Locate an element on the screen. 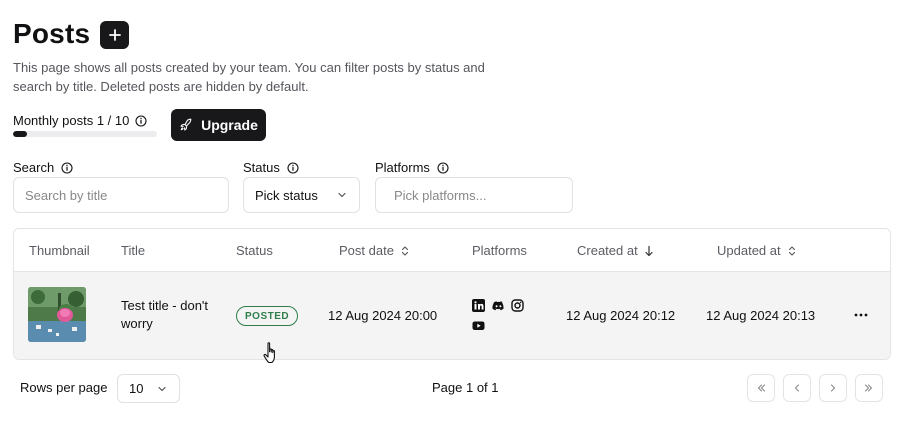 The image size is (900, 426). column-thumbnail: Thumbnail is located at coordinates (59, 250).